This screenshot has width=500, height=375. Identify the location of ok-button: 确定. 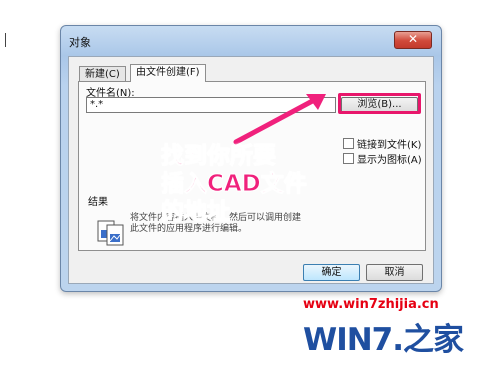
(331, 272).